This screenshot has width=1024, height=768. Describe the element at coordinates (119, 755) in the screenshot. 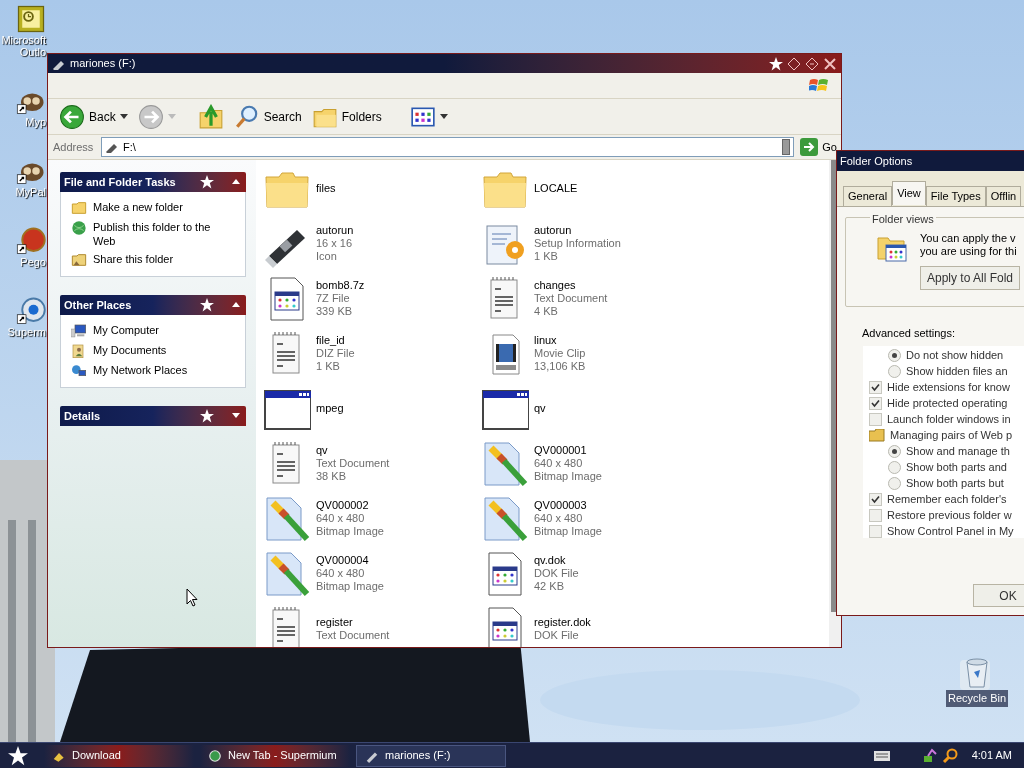

I see `taskbar-button: Download` at that location.